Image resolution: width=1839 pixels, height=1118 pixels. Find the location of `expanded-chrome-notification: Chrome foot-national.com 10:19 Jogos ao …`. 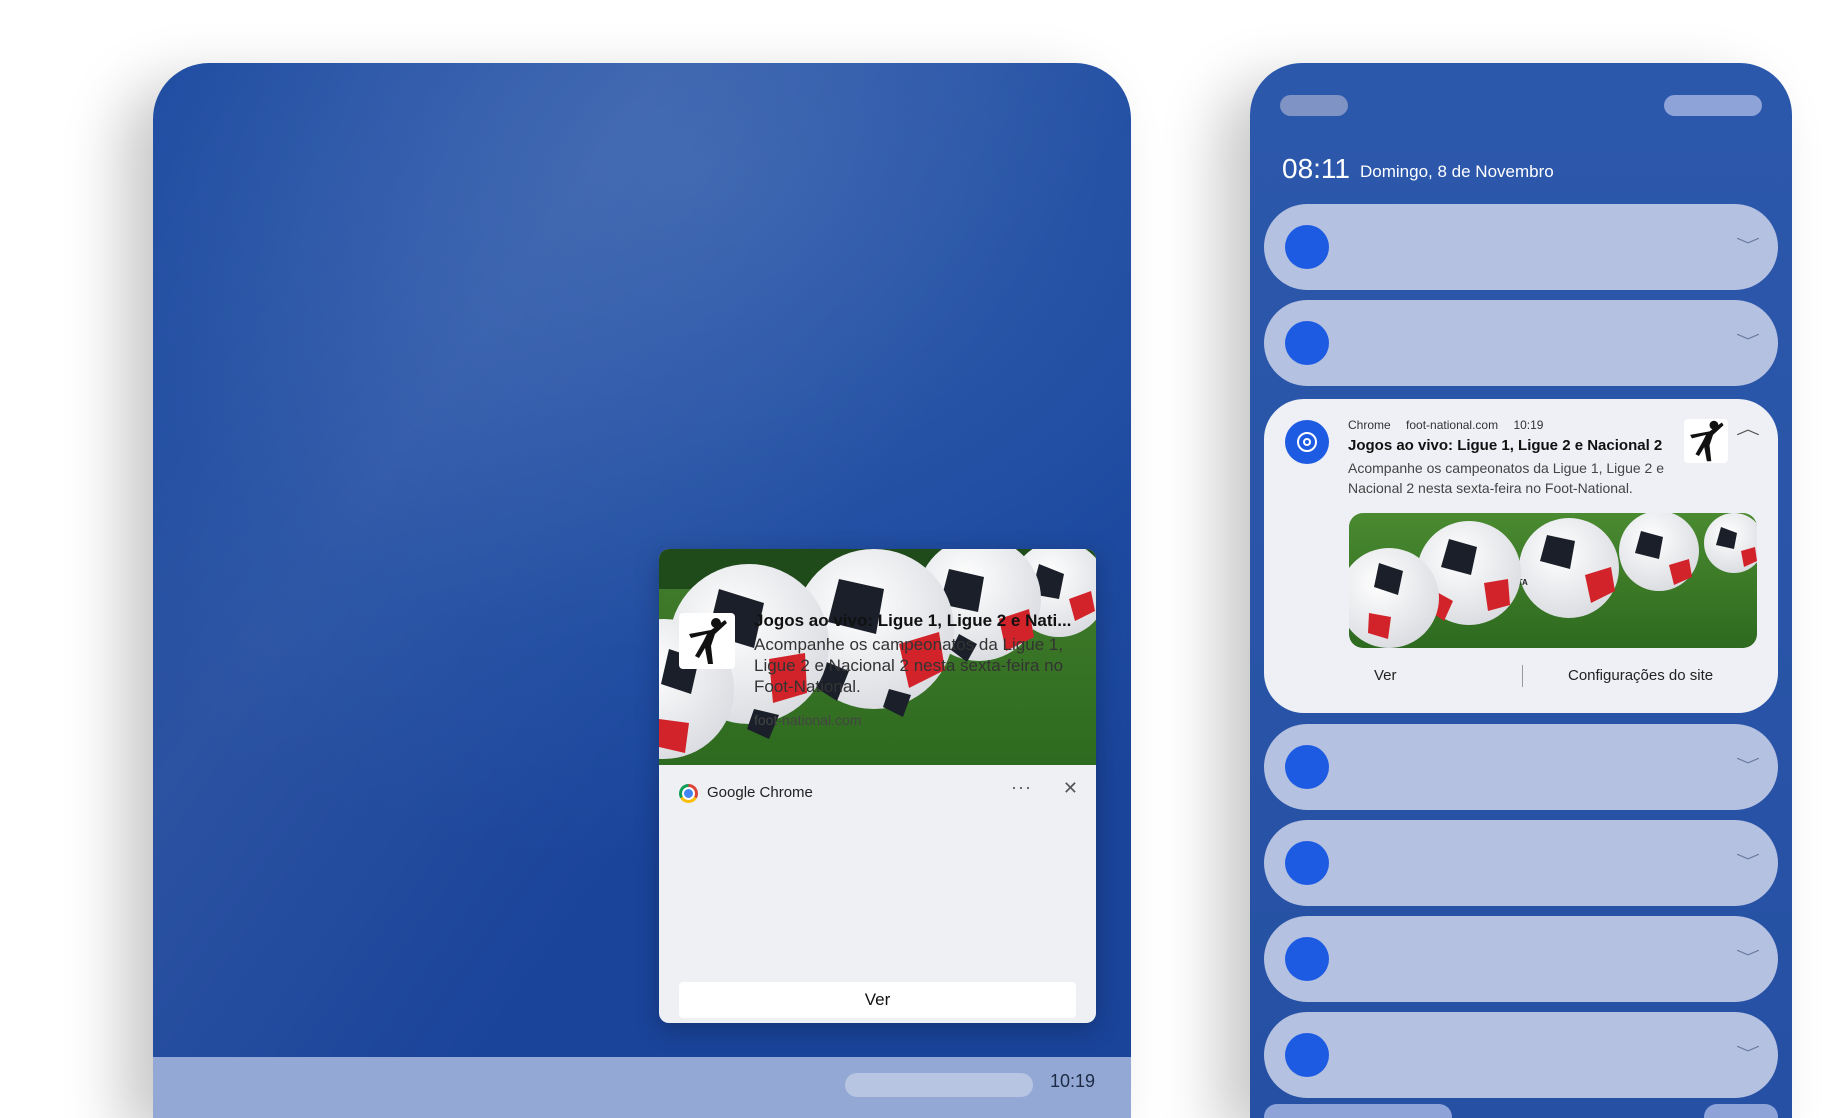

expanded-chrome-notification: Chrome foot-national.com 10:19 Jogos ao … is located at coordinates (1521, 556).